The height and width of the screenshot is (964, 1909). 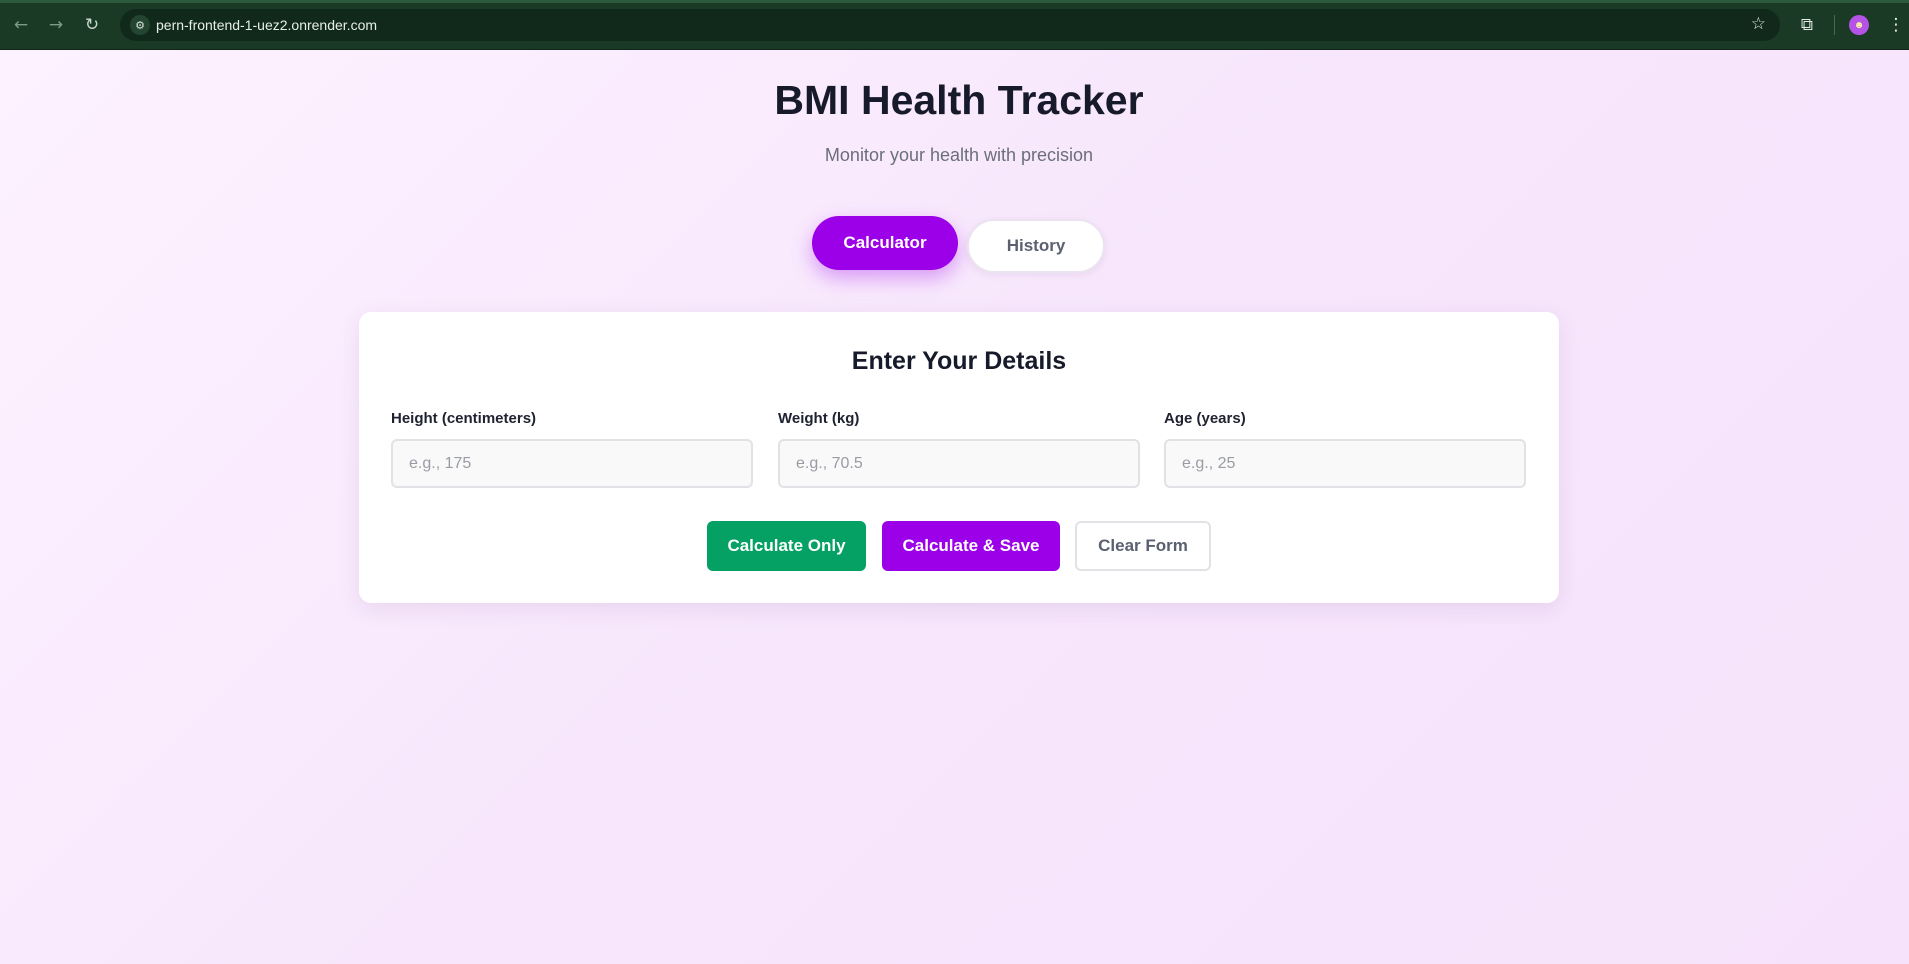 I want to click on reload-icon: ↻, so click(x=92, y=25).